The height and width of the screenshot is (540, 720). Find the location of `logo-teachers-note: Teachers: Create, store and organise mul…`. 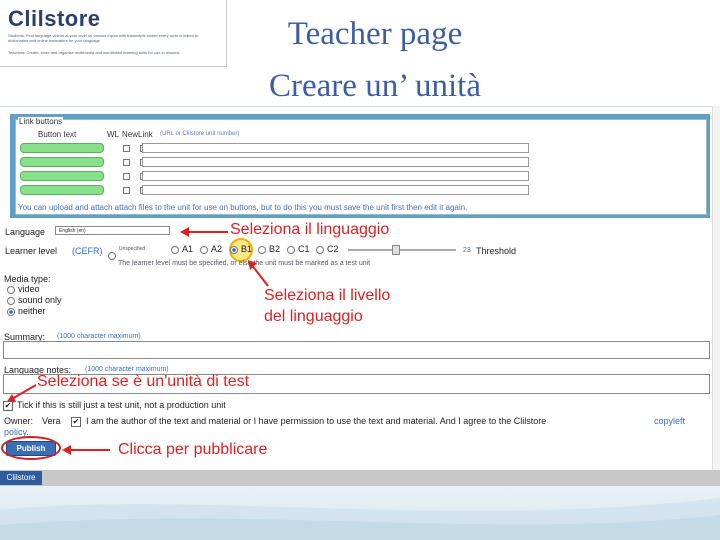

logo-teachers-note: Teachers: Create, store and organise mul… is located at coordinates (94, 52).